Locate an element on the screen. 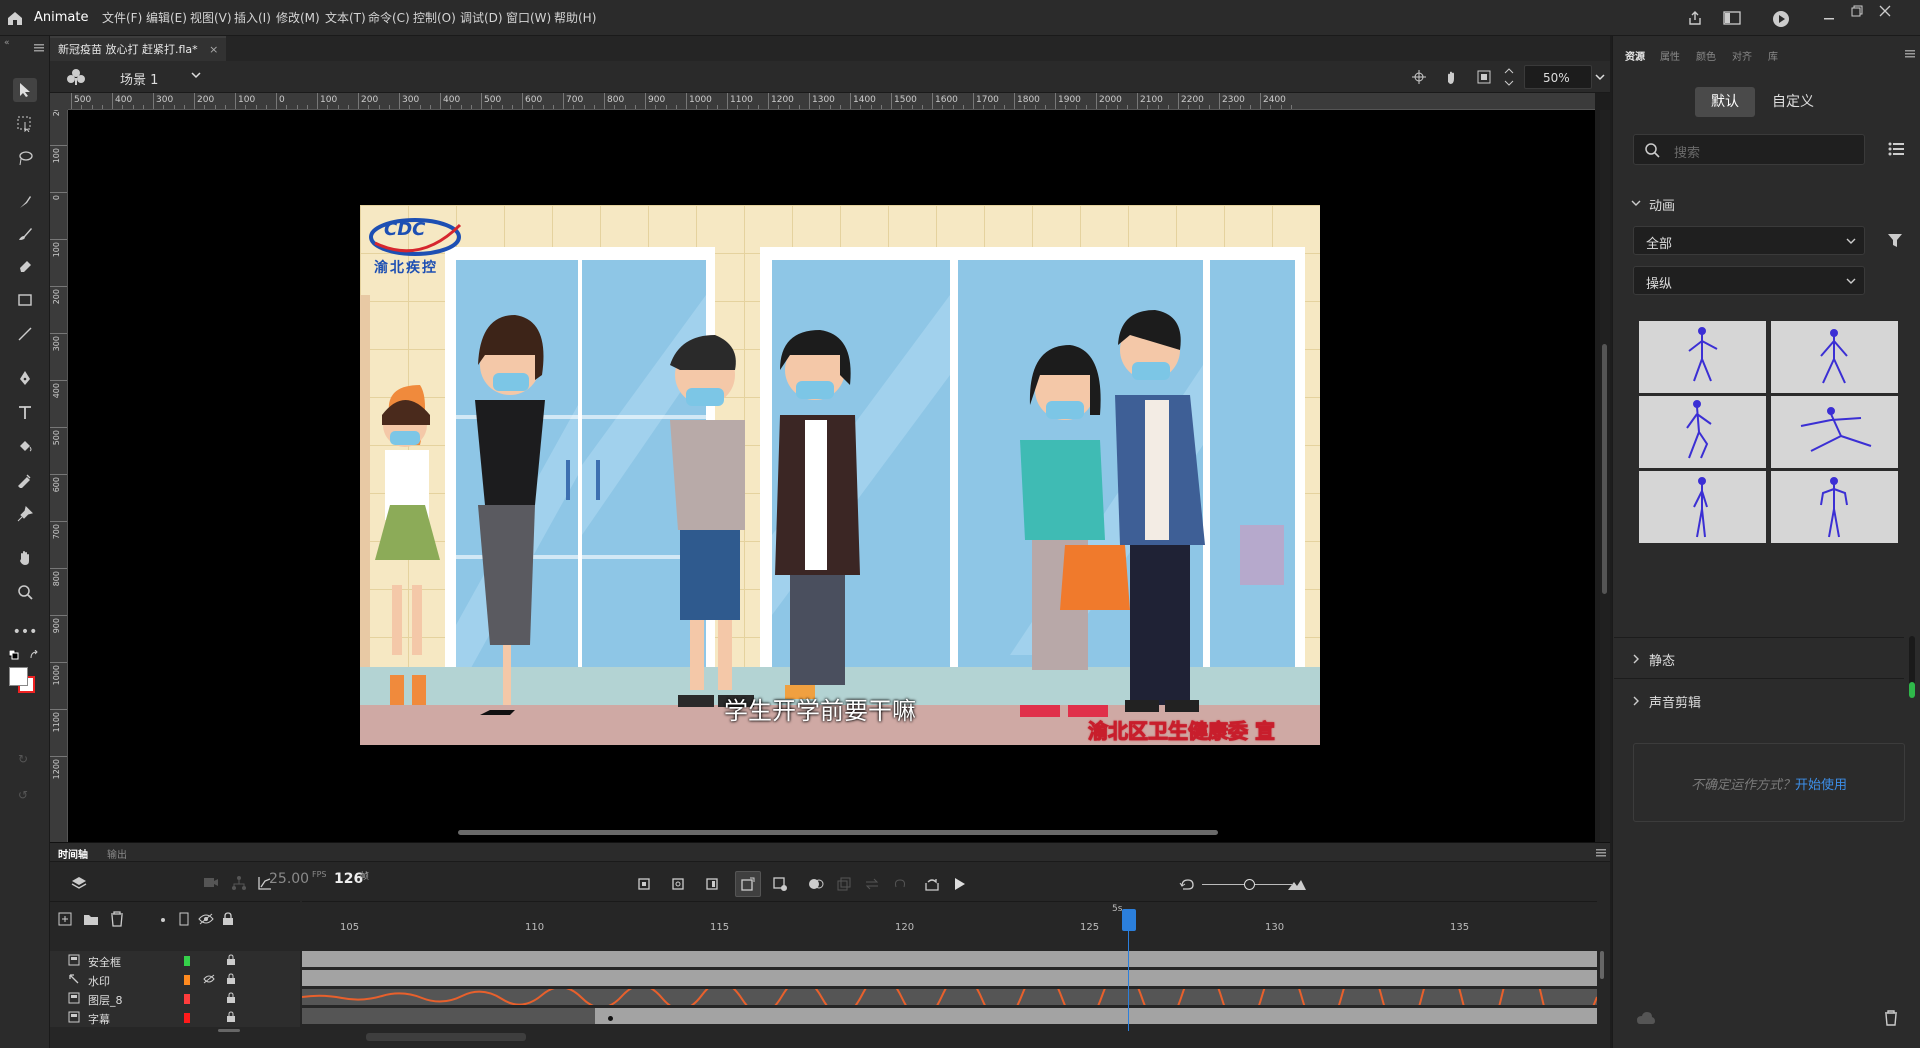  pin-tool-icon is located at coordinates (25, 514).